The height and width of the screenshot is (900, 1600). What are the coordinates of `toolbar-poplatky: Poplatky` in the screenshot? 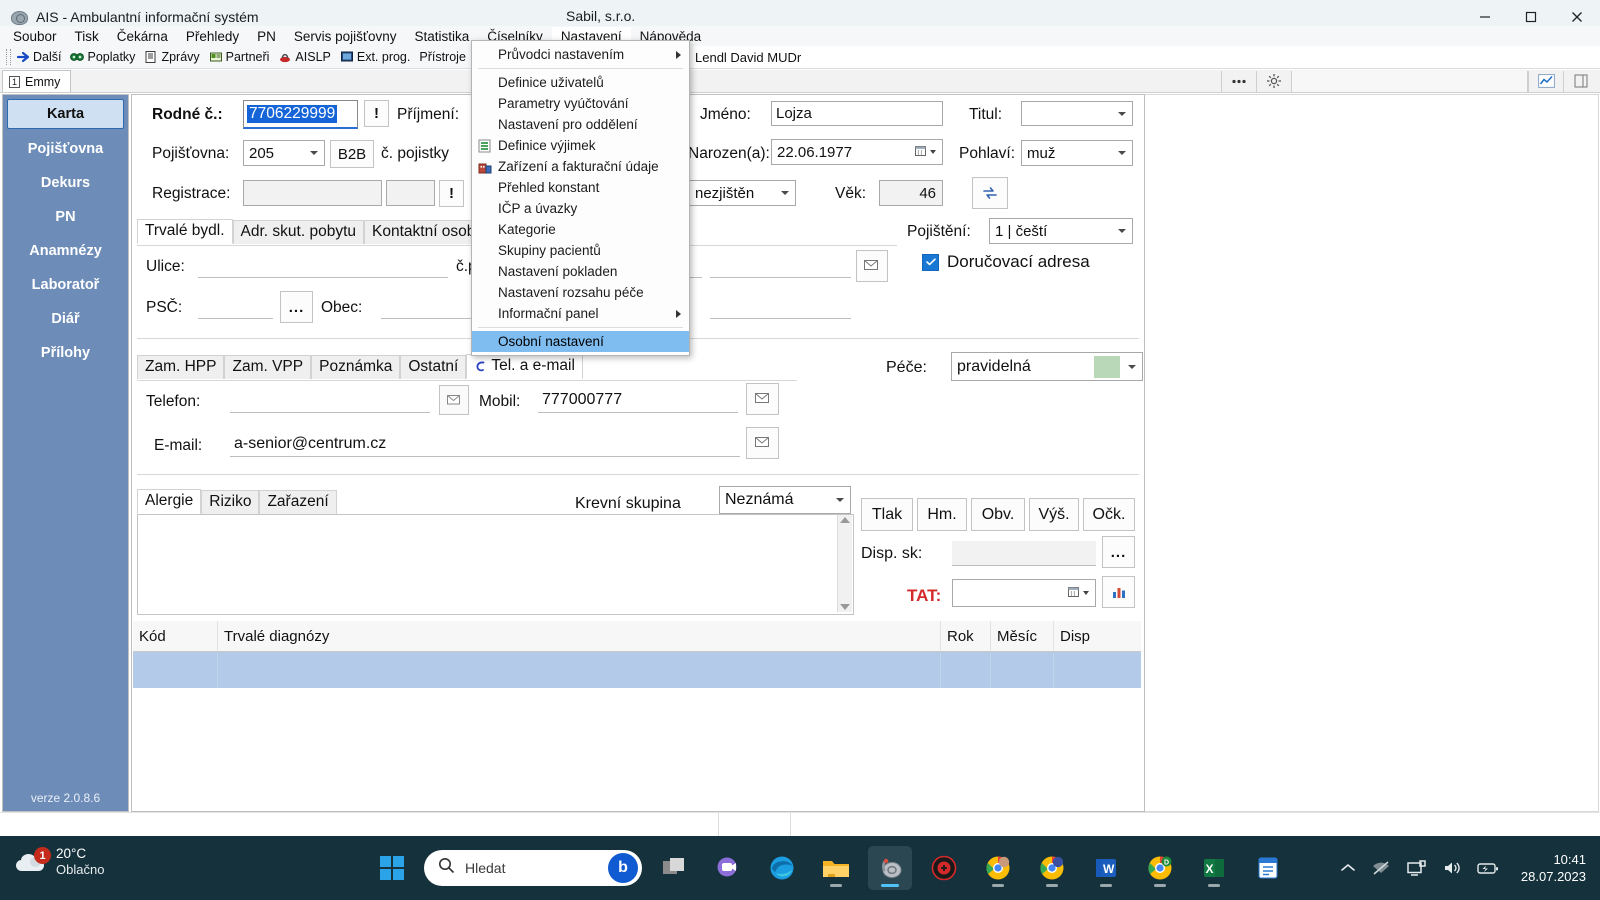 It's located at (102, 57).